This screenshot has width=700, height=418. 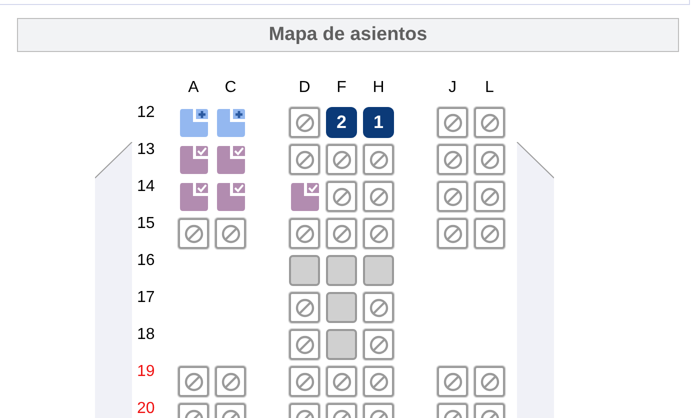 I want to click on column-letter: L, so click(x=489, y=88).